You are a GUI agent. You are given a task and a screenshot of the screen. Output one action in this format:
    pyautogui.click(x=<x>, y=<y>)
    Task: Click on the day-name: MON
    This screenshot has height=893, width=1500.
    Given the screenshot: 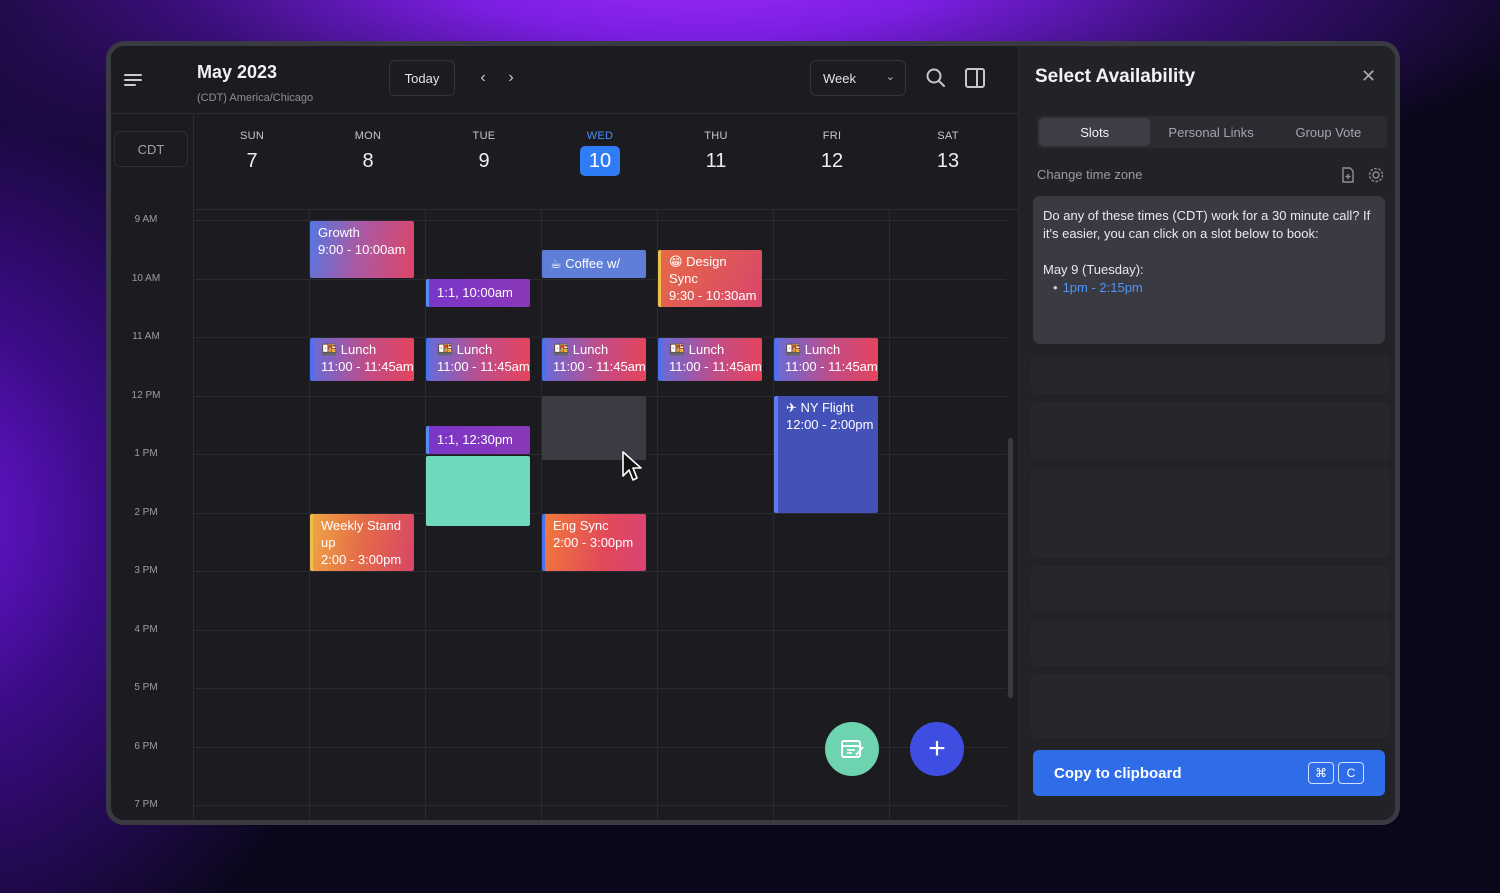 What is the action you would take?
    pyautogui.click(x=368, y=136)
    